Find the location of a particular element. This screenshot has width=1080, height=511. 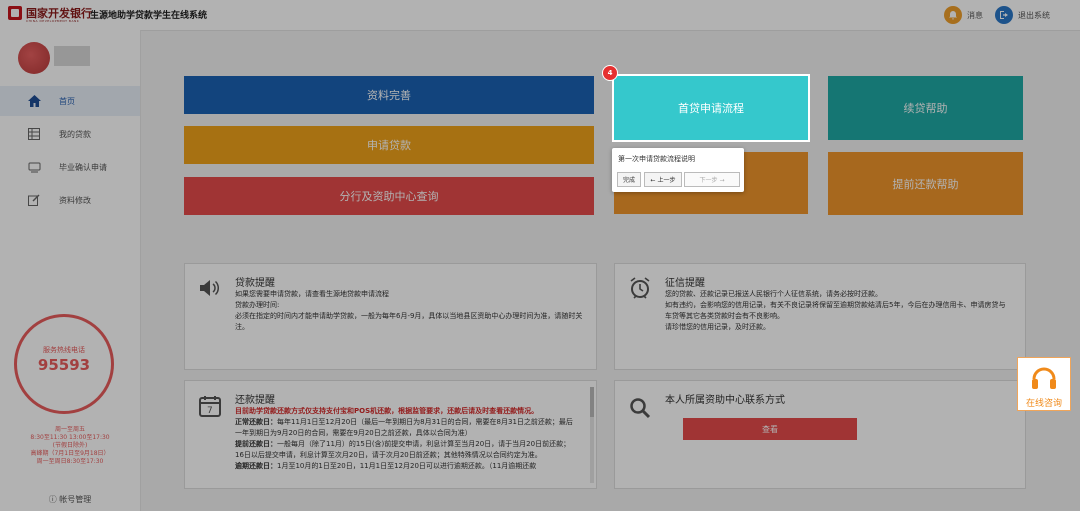

tour-prev-button: ← 上一步 is located at coordinates (663, 179).